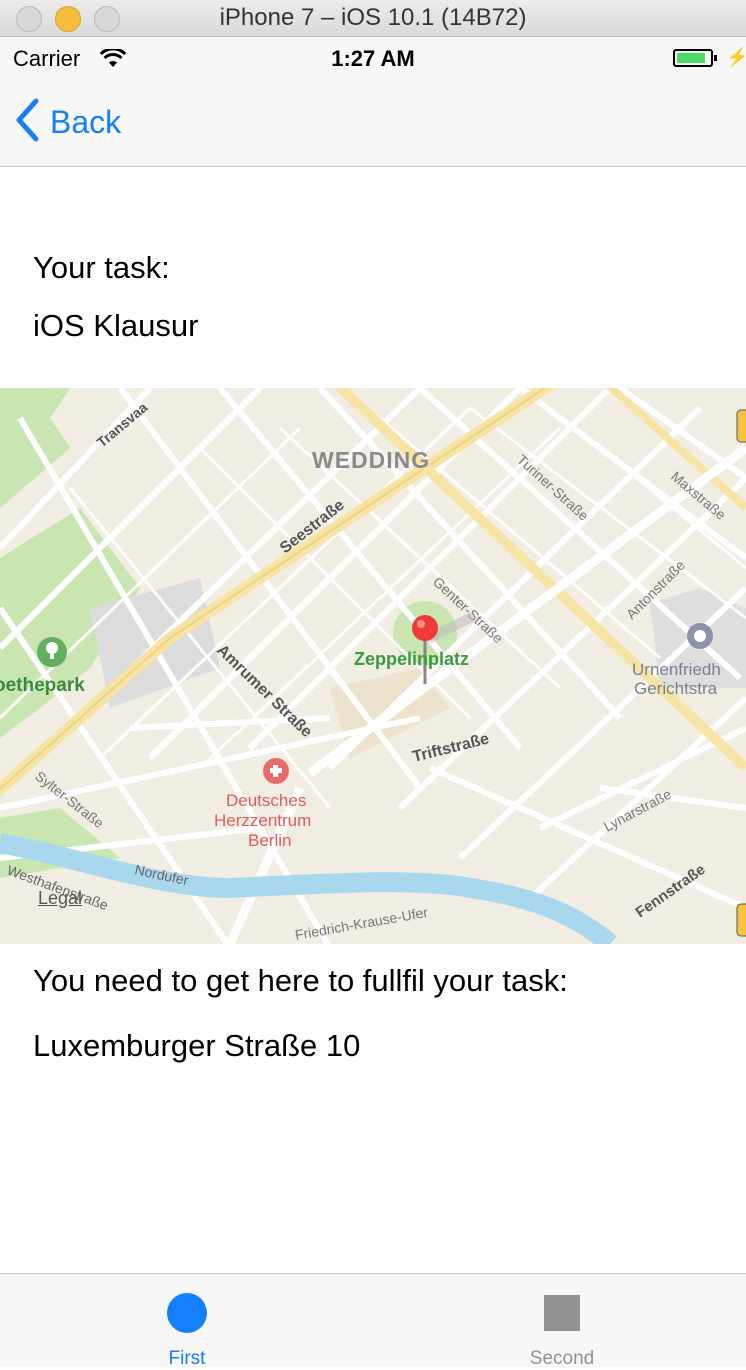  I want to click on square-icon, so click(562, 1313).